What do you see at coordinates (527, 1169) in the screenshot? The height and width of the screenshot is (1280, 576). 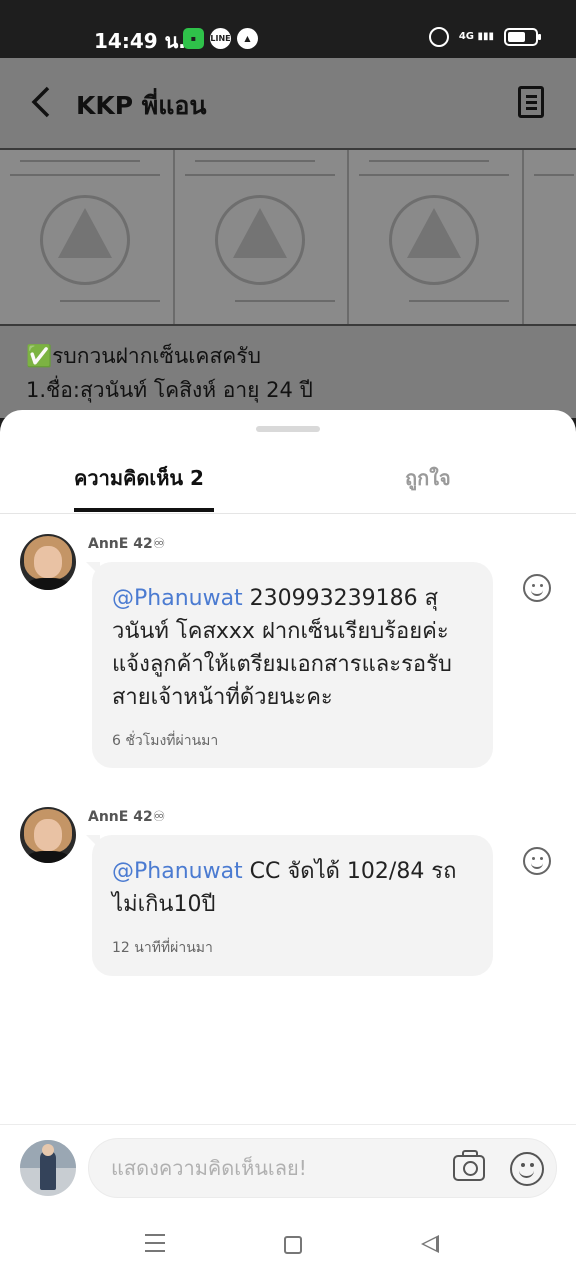 I see `emoji-icon` at bounding box center [527, 1169].